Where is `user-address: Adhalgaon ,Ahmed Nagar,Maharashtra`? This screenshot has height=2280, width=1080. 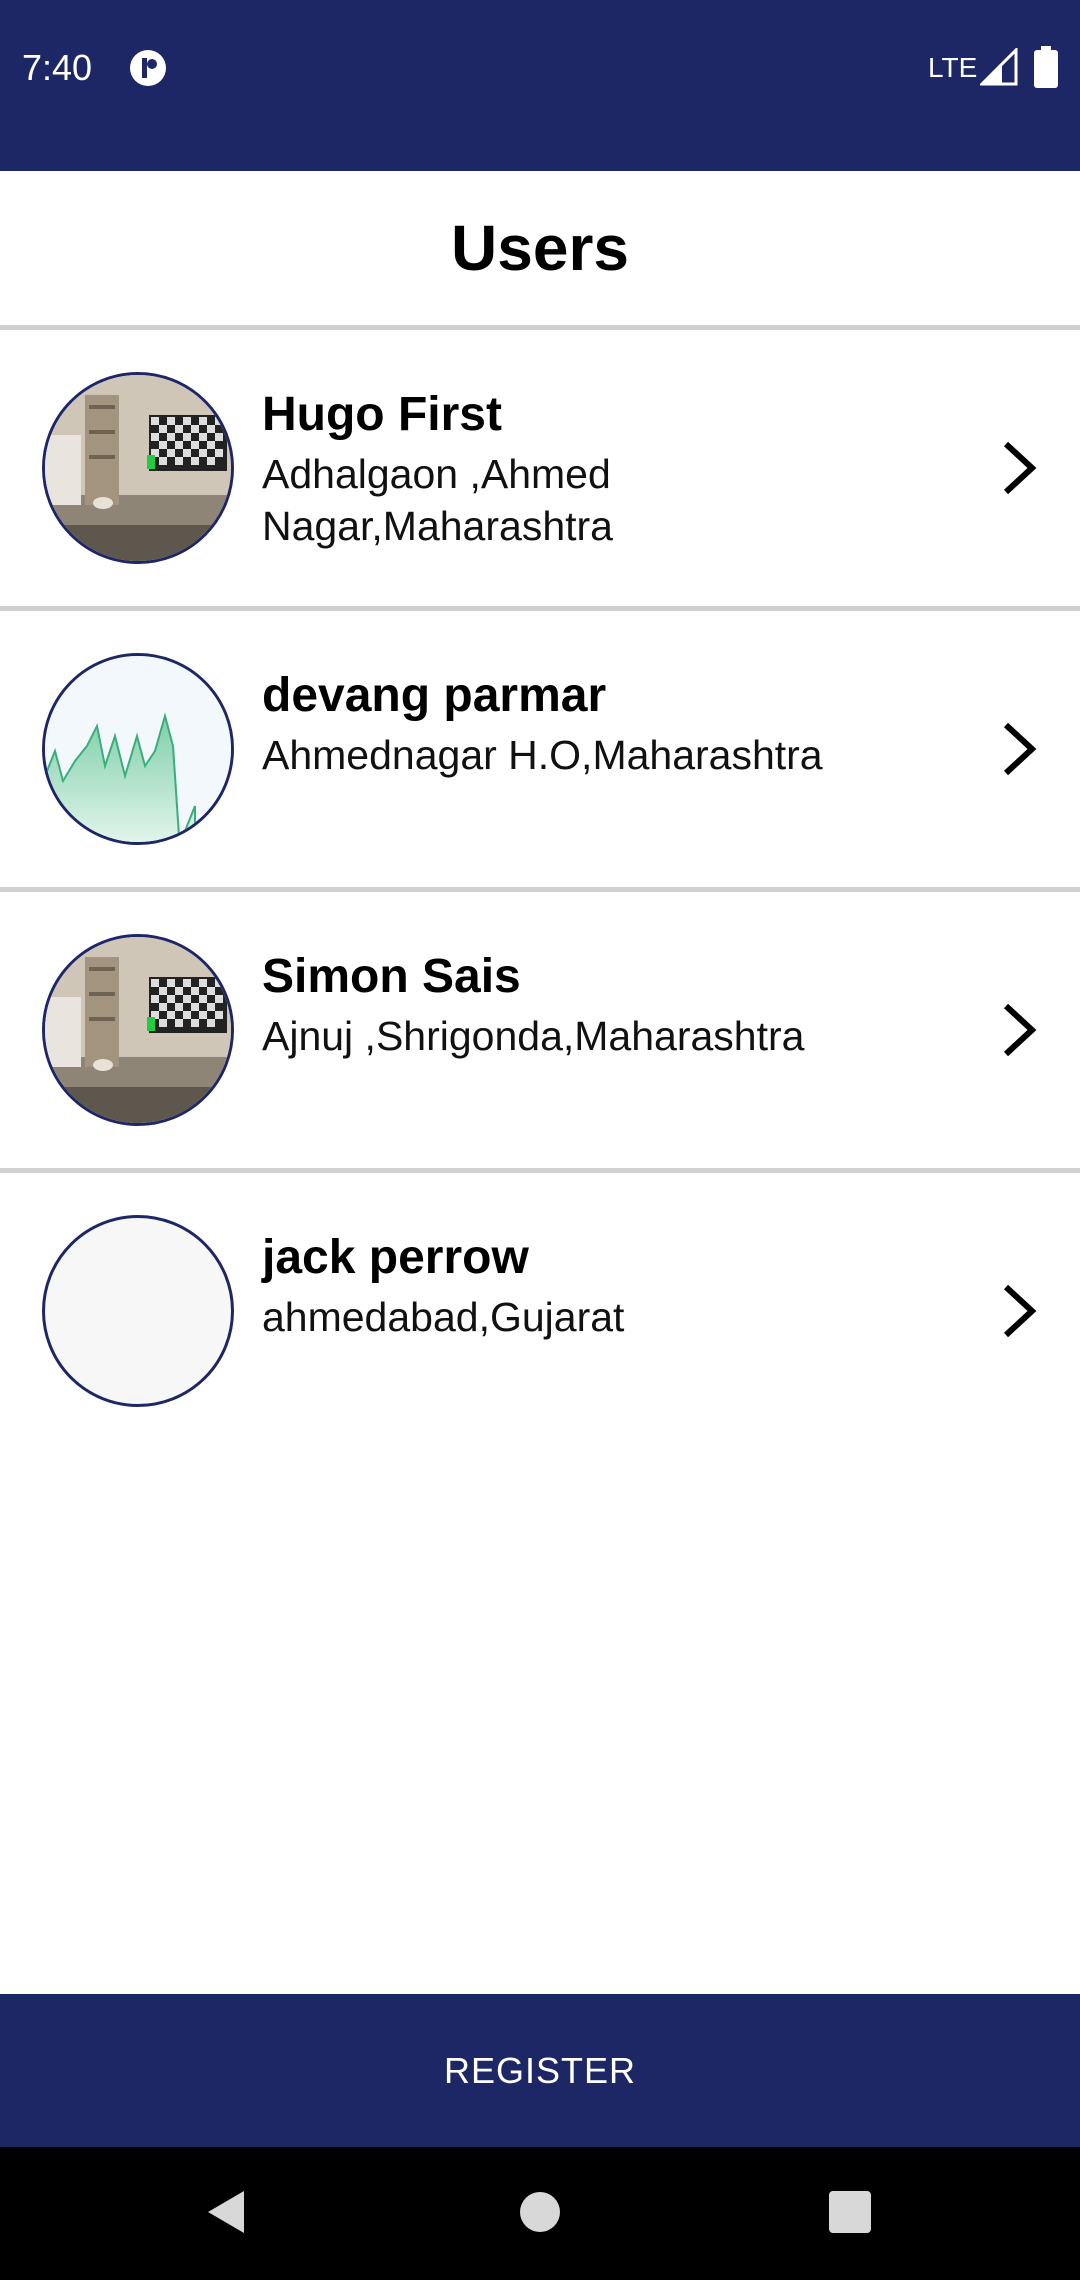 user-address: Adhalgaon ,Ahmed Nagar,Maharashtra is located at coordinates (437, 500).